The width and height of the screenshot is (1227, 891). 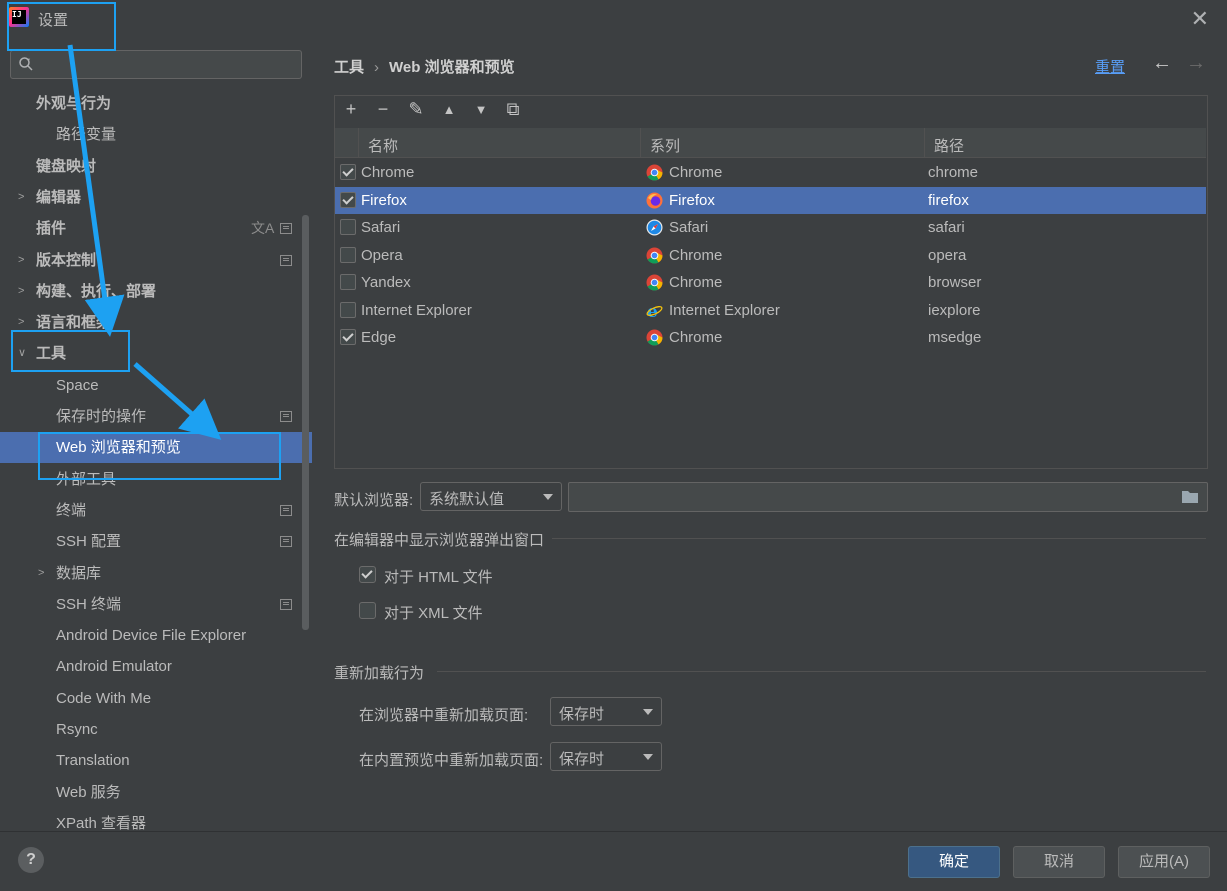 What do you see at coordinates (71, 510) in the screenshot?
I see `sidebar-item-label: 终端` at bounding box center [71, 510].